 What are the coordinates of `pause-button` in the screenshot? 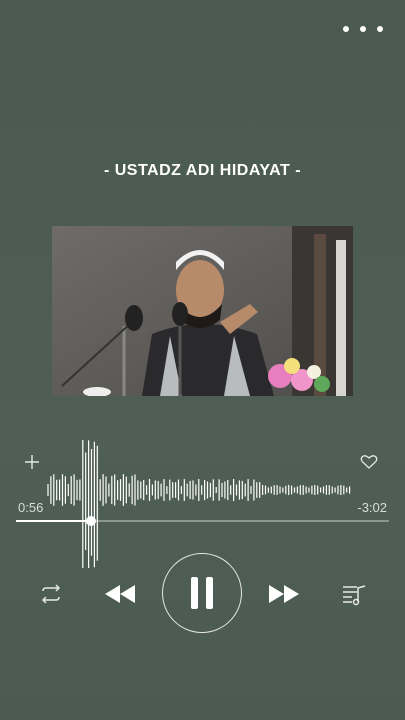 It's located at (202, 593).